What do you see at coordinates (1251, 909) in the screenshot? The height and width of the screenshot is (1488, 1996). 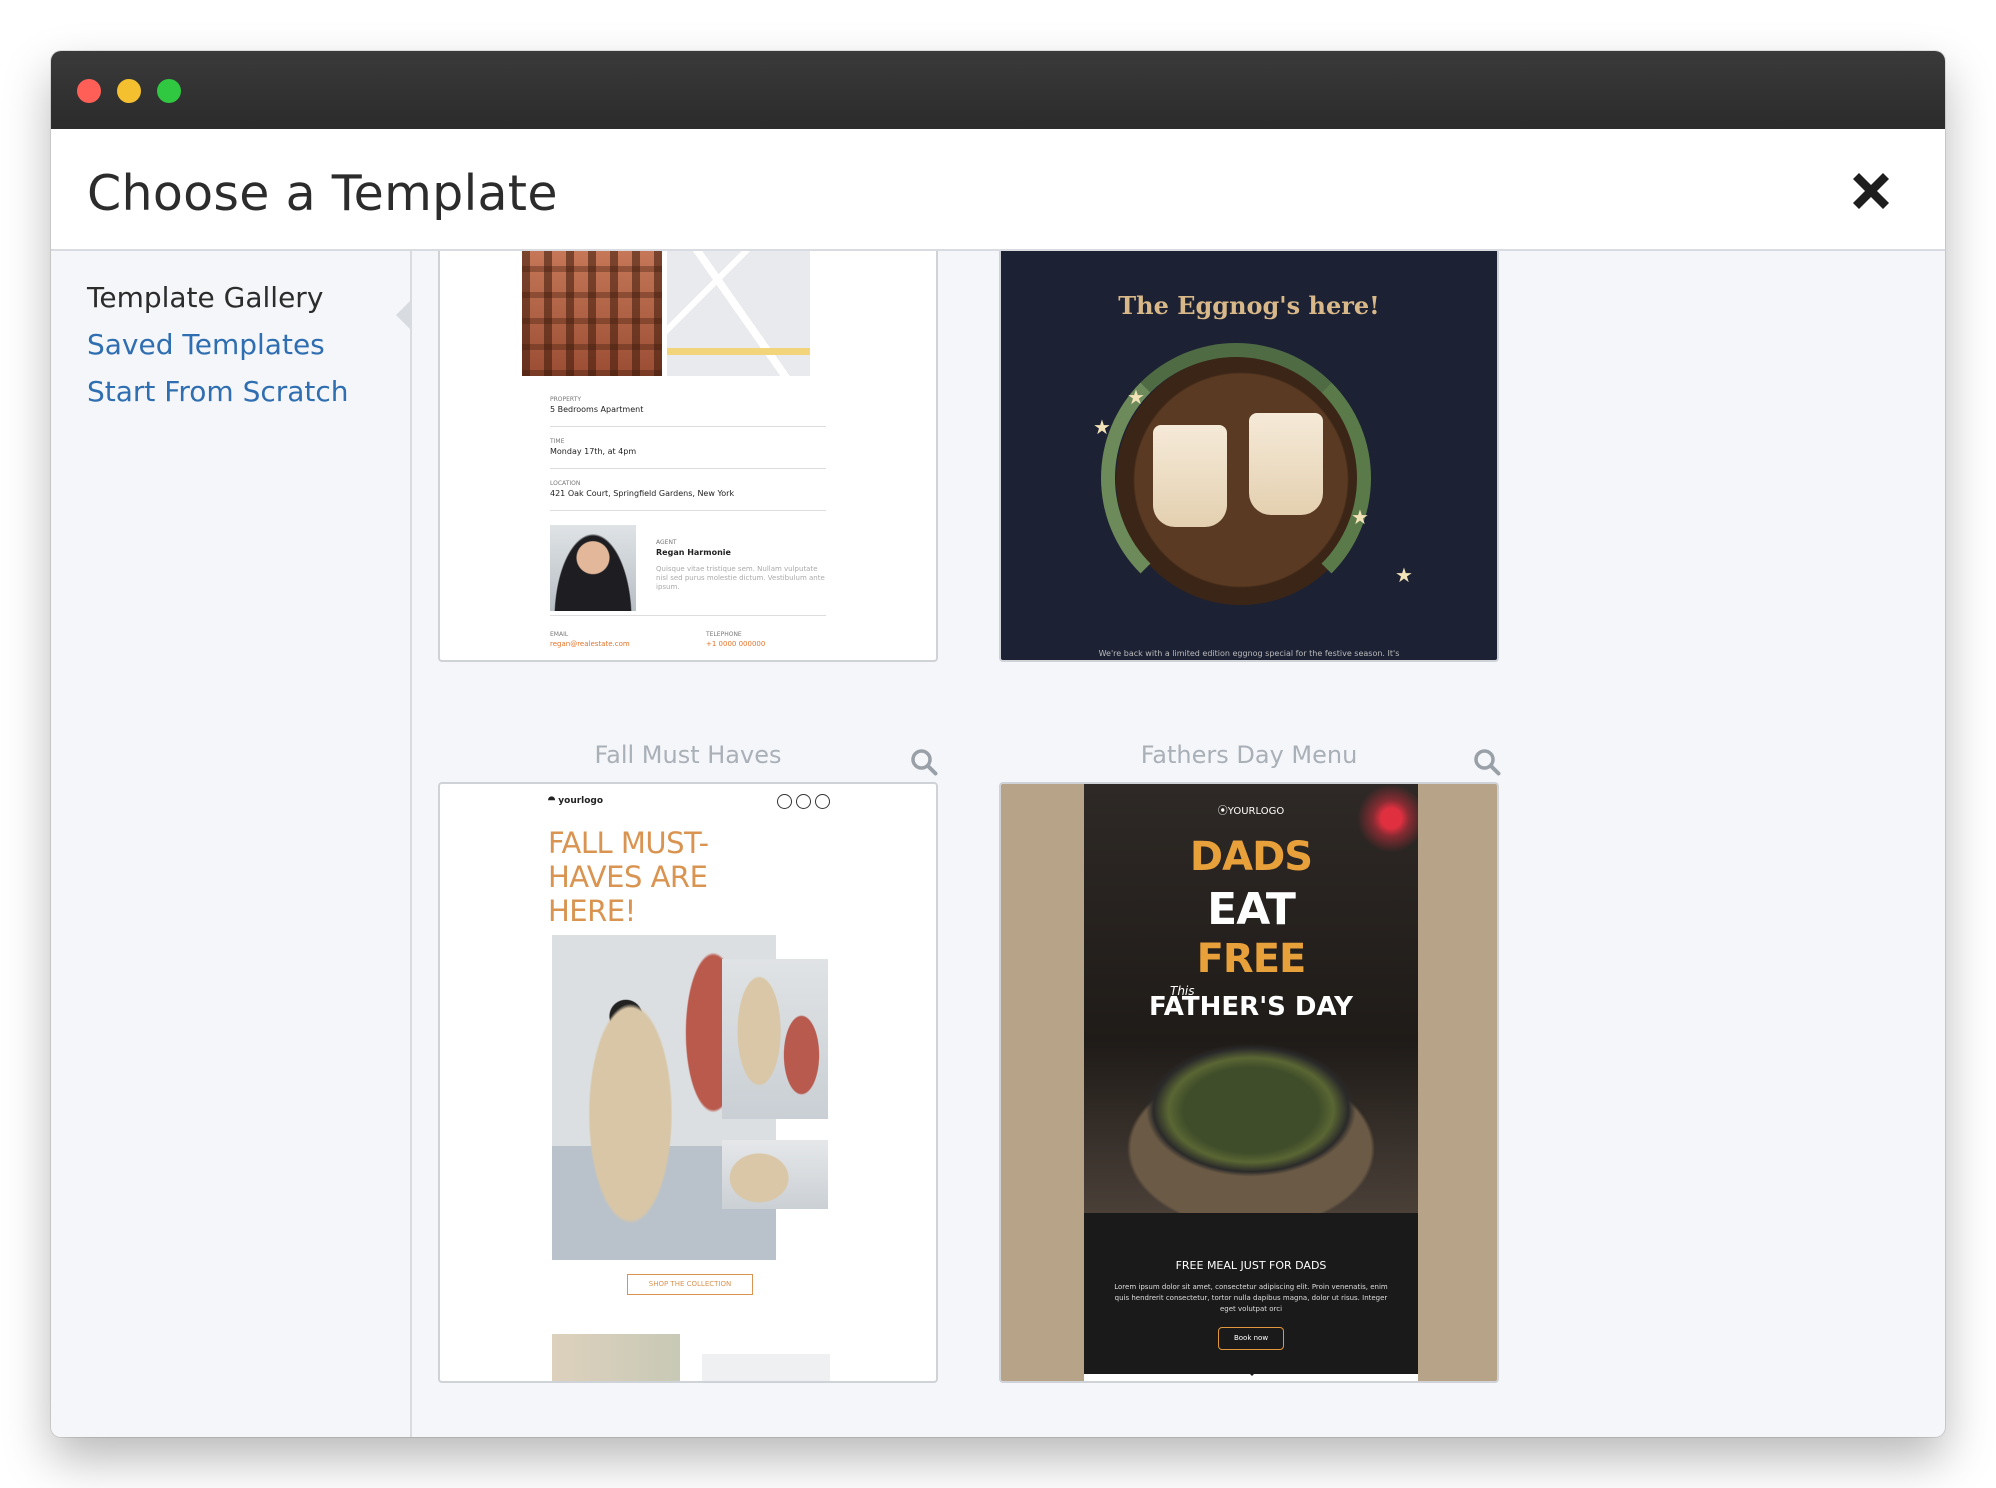 I see `headline-eat: EAT` at bounding box center [1251, 909].